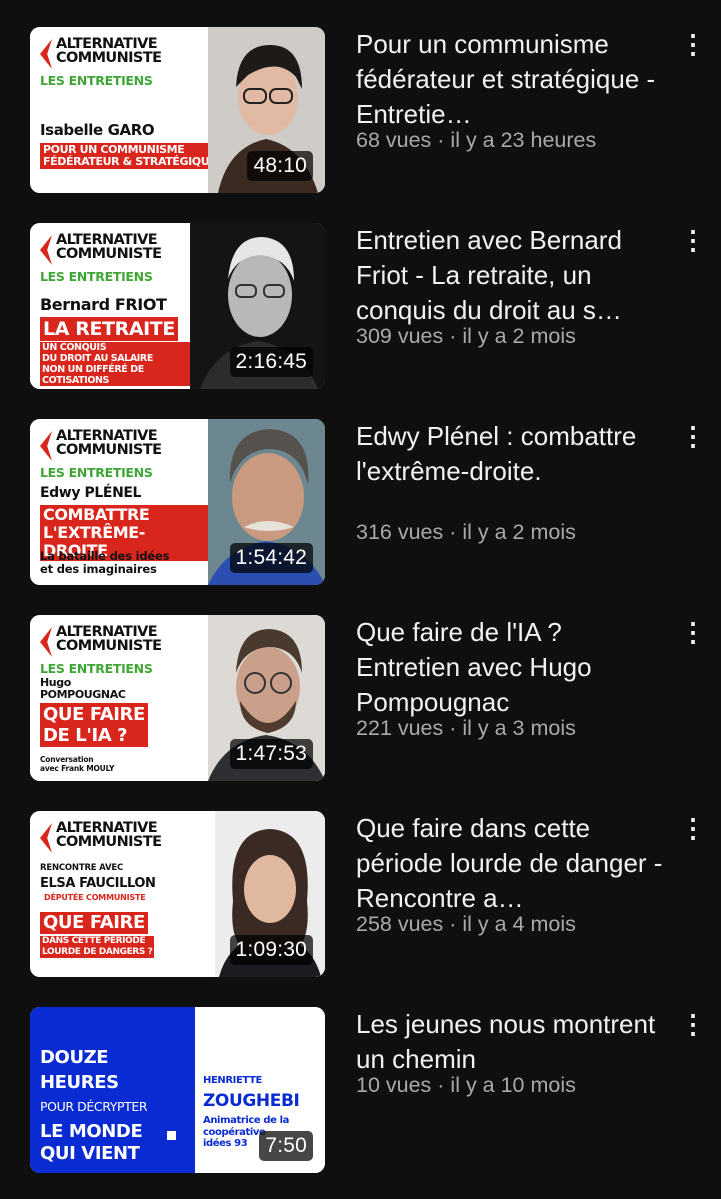 This screenshot has height=1199, width=721. Describe the element at coordinates (251, 1101) in the screenshot. I see `speaker-last-name: ZOUGHEBI` at that location.